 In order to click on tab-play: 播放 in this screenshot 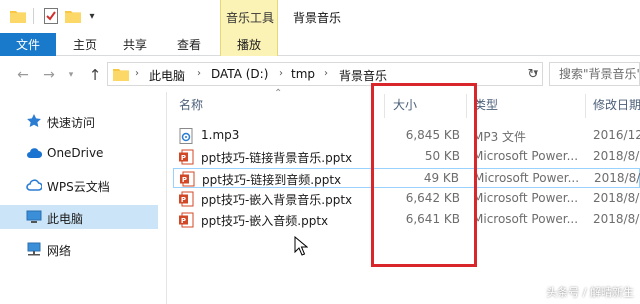, I will do `click(249, 44)`.